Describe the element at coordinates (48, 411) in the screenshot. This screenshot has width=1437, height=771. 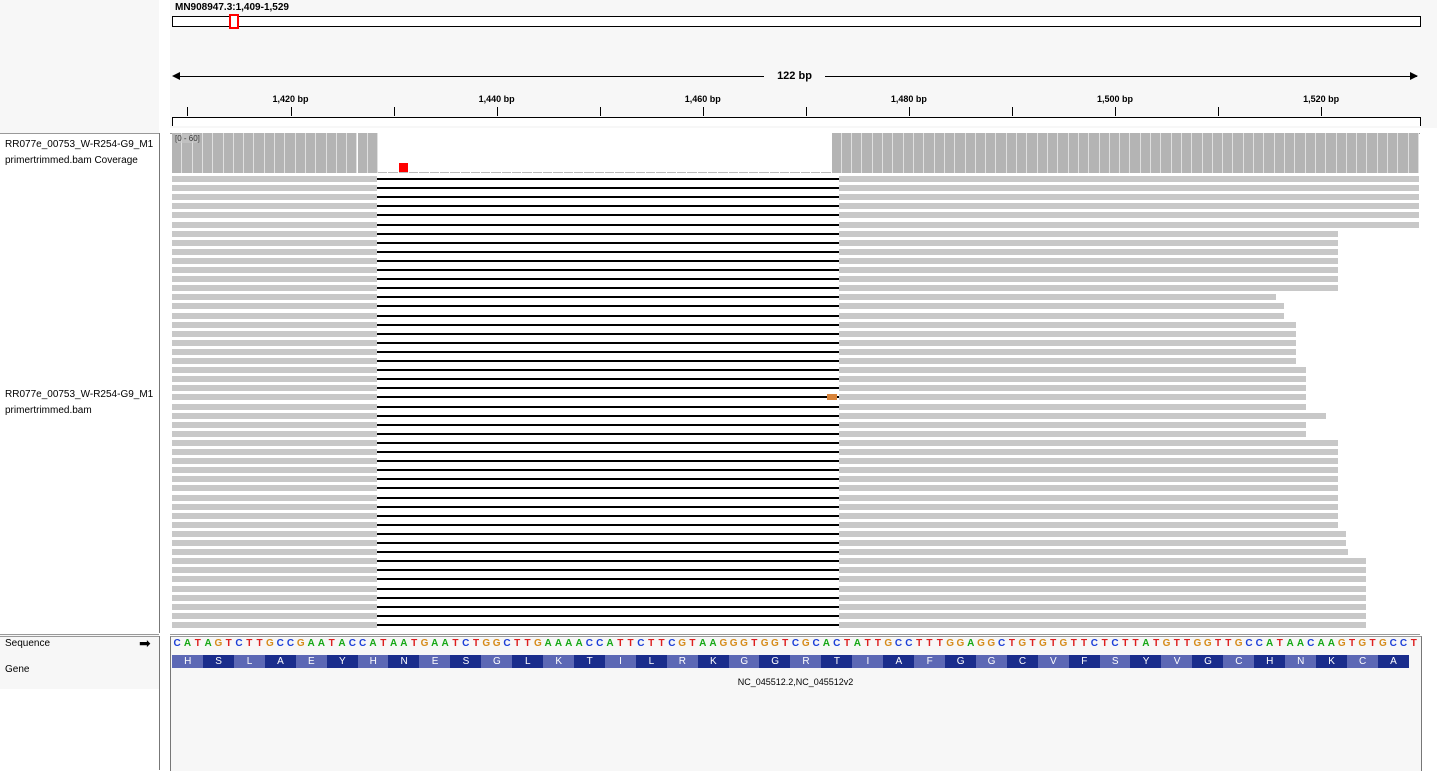
I see `alignment-track-name-2: primertrimmed.bam` at that location.